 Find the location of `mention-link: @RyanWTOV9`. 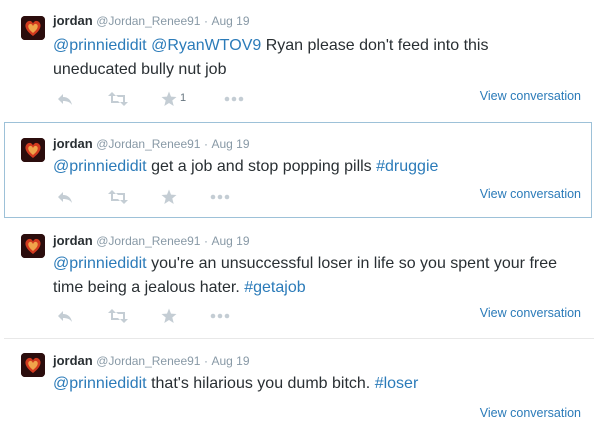

mention-link: @RyanWTOV9 is located at coordinates (206, 45).